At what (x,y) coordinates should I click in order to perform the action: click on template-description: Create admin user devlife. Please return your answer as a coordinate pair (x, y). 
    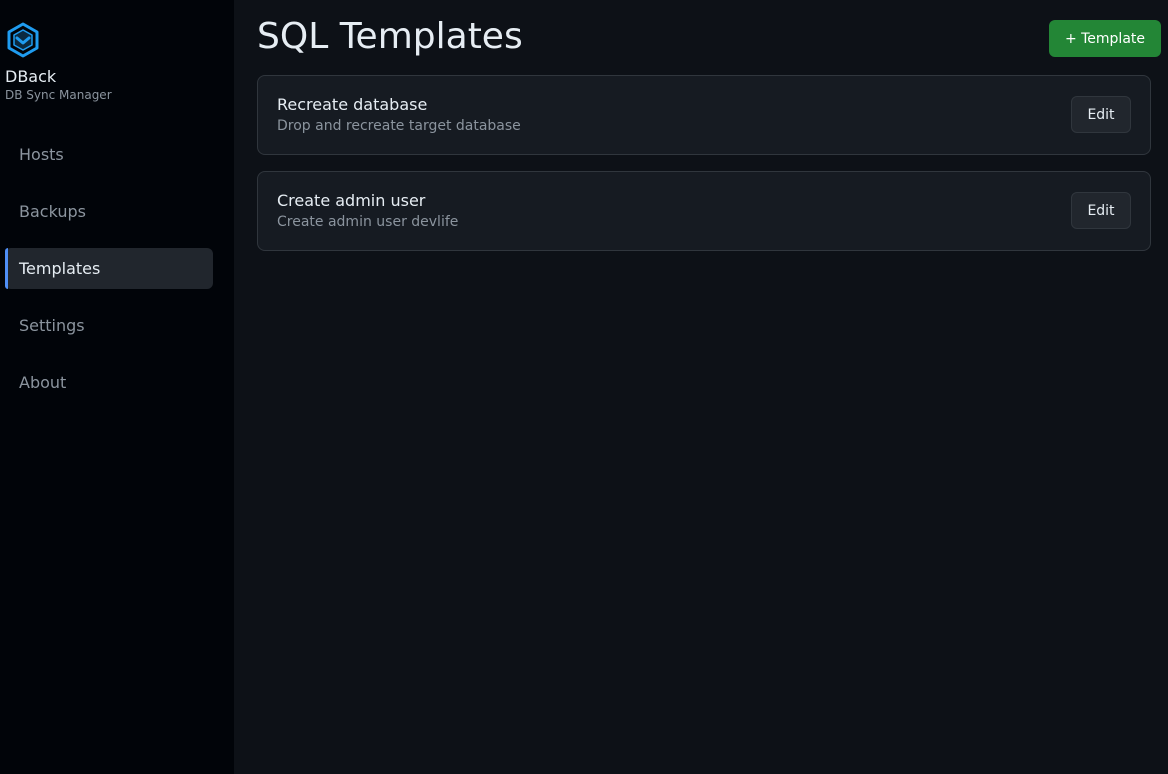
    Looking at the image, I should click on (368, 222).